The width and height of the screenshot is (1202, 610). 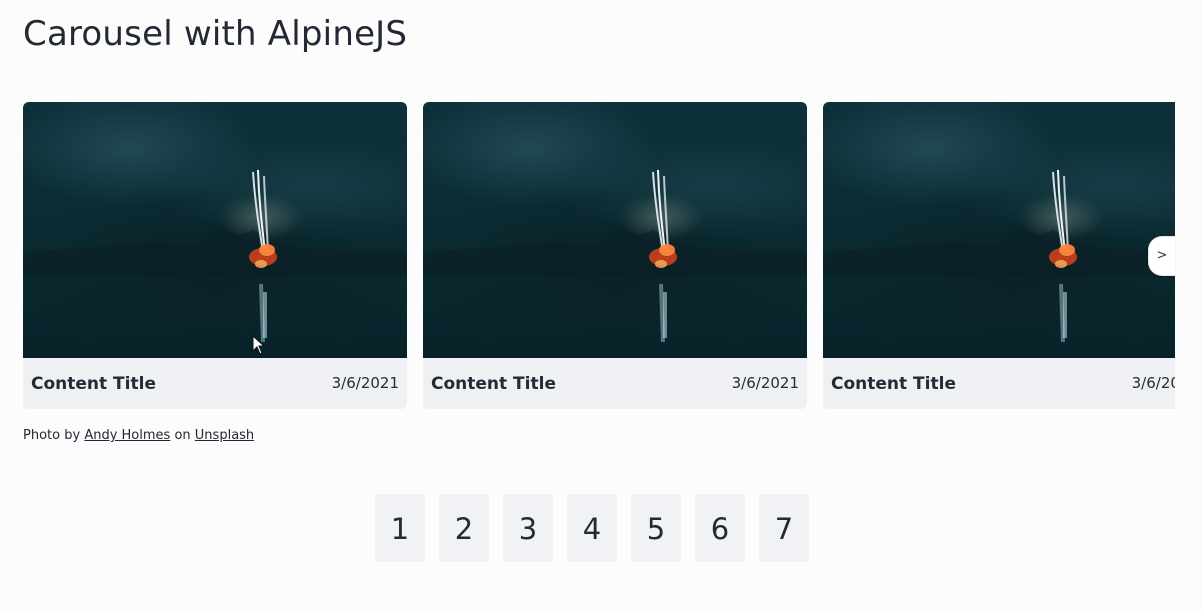 I want to click on carousel-card: Content Title 3/6/2021, so click(x=999, y=255).